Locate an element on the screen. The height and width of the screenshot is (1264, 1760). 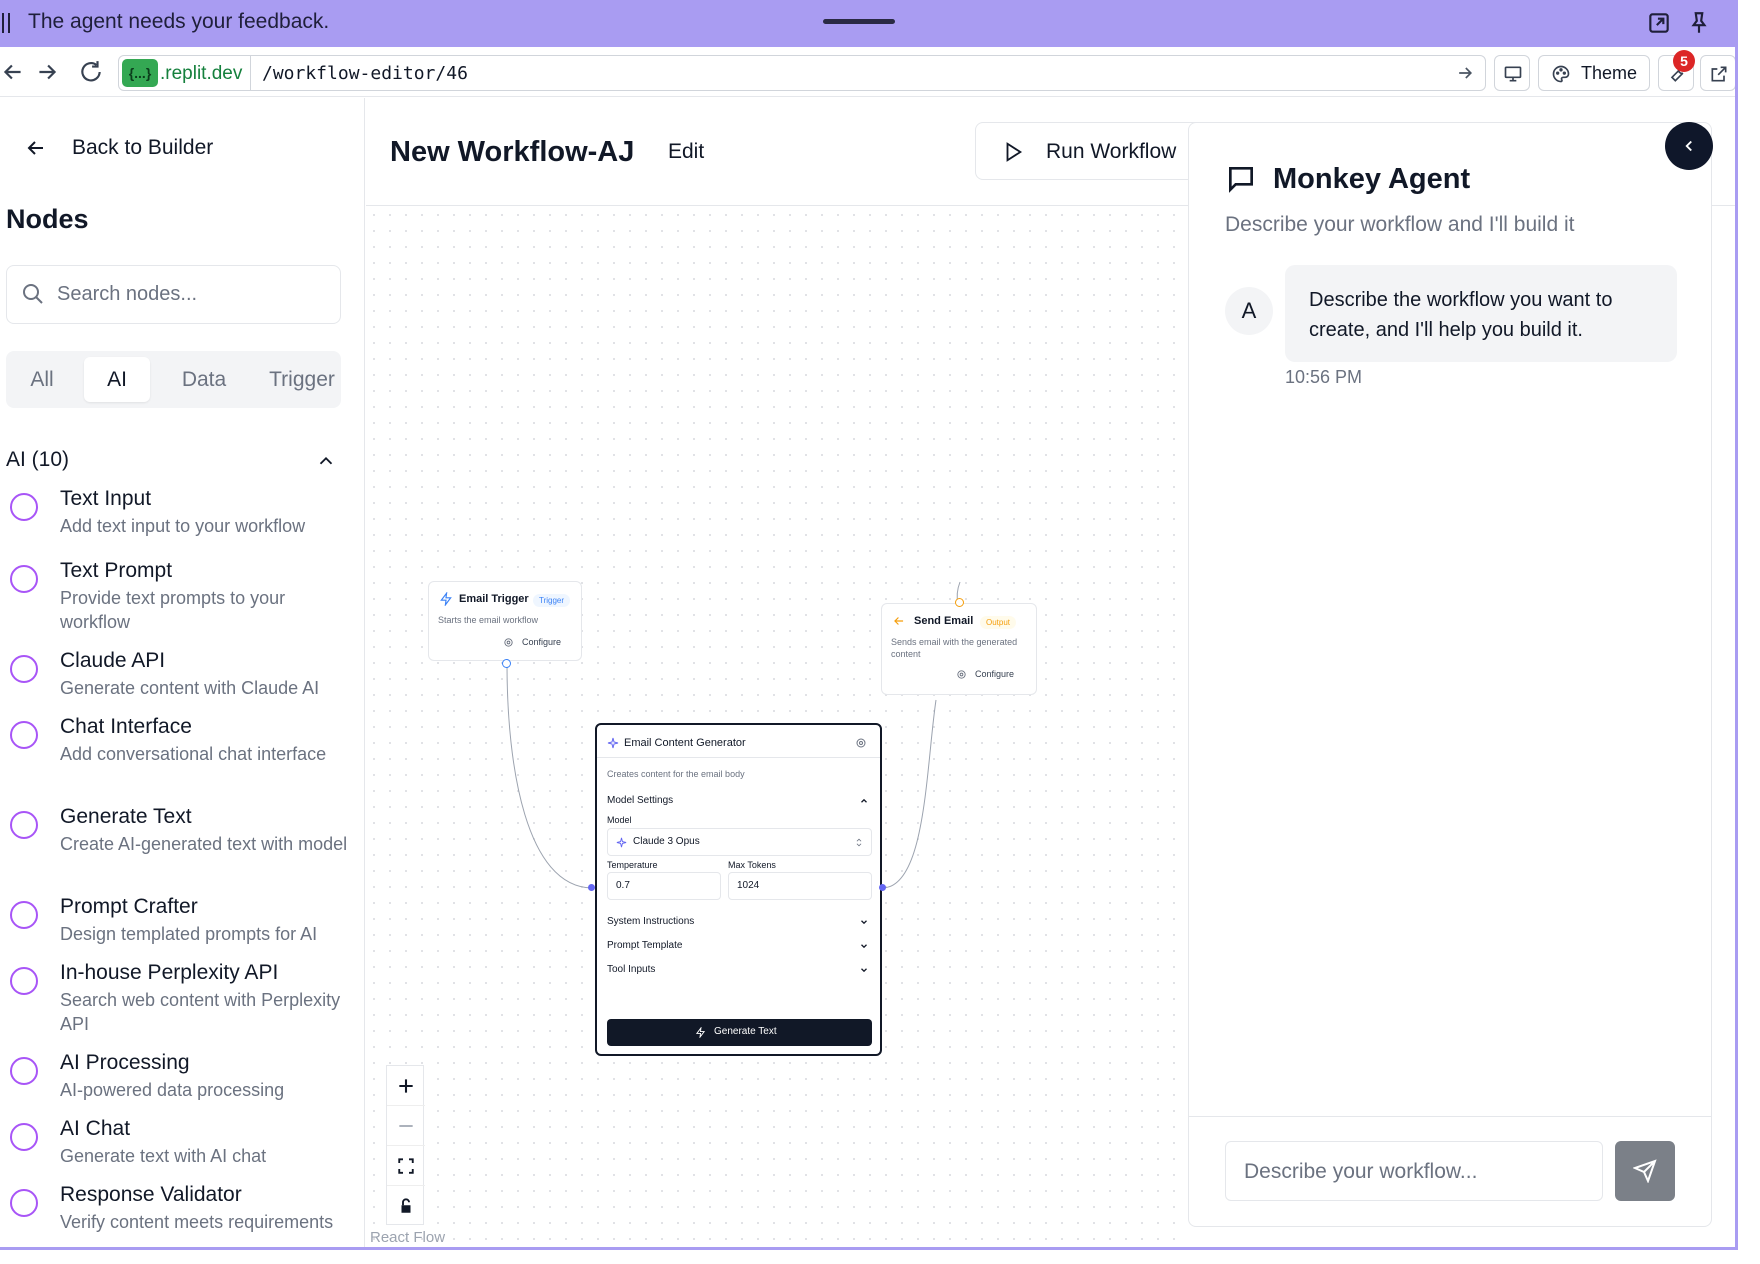
domain-text: .replit.dev is located at coordinates (201, 73).